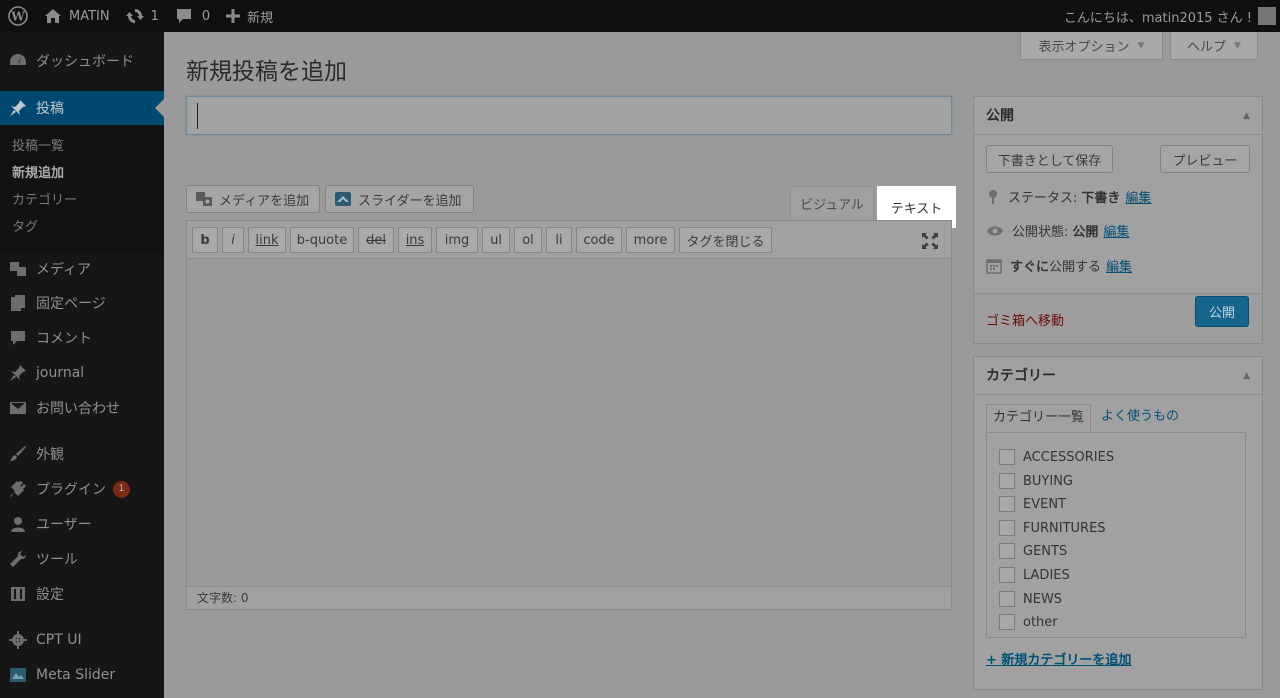 The height and width of the screenshot is (698, 1280). Describe the element at coordinates (457, 240) in the screenshot. I see `qt-img-button: img` at that location.